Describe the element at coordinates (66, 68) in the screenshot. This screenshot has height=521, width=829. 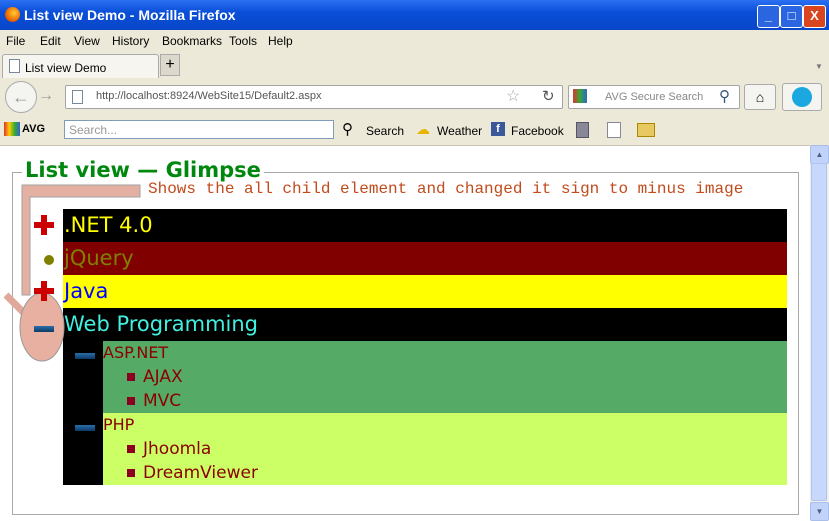
I see `tab-label: List view Demo` at that location.